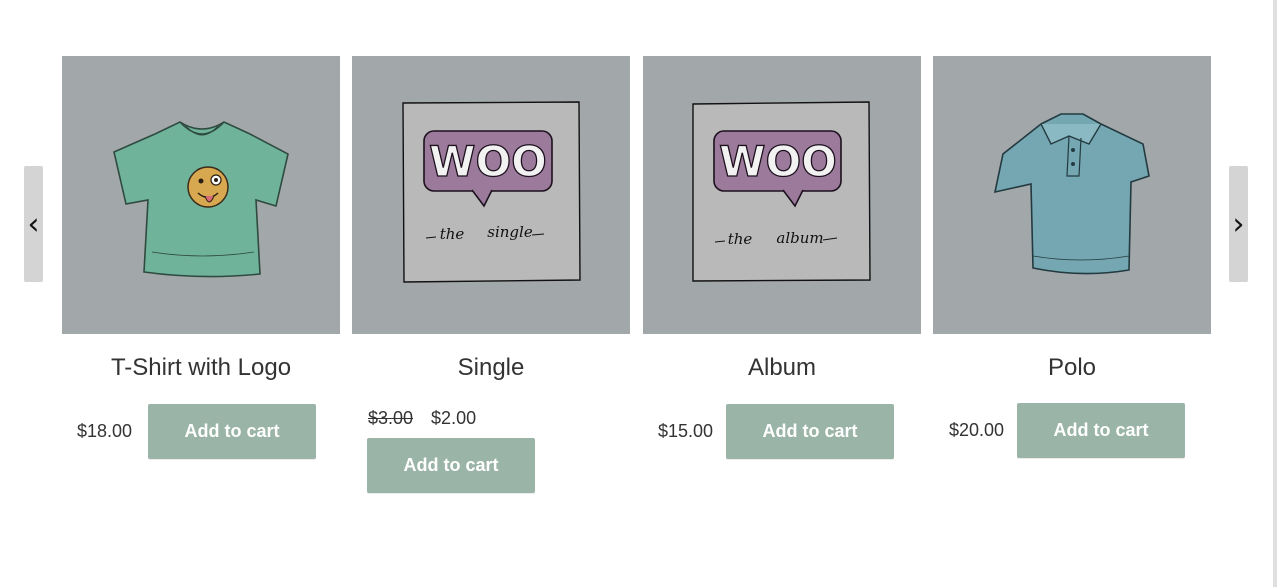 This screenshot has height=587, width=1277. I want to click on price-row-album: $15.00 Add to cart, so click(776, 431).